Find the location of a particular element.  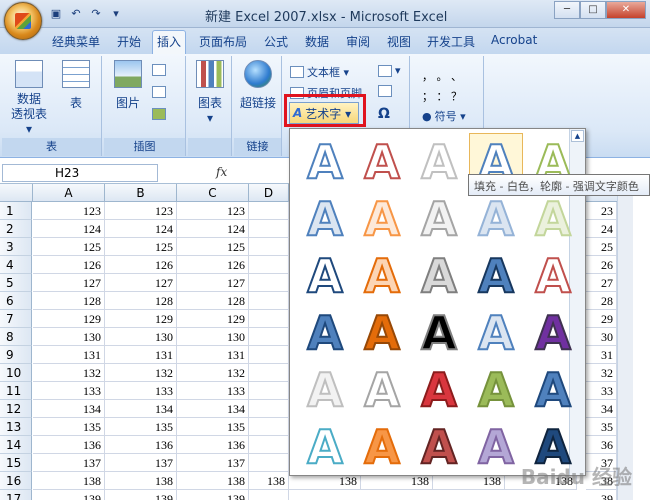

table-cell: 33 is located at coordinates (601, 391).